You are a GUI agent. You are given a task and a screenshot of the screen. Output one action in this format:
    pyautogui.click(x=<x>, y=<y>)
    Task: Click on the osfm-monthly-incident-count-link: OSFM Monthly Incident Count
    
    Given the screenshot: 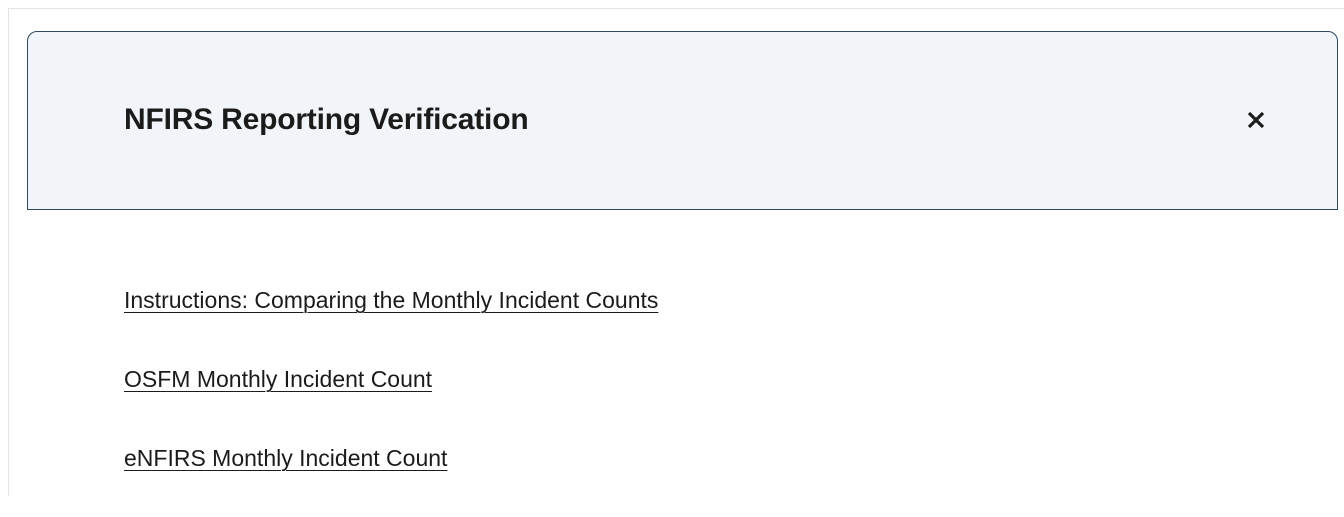 What is the action you would take?
    pyautogui.click(x=391, y=379)
    